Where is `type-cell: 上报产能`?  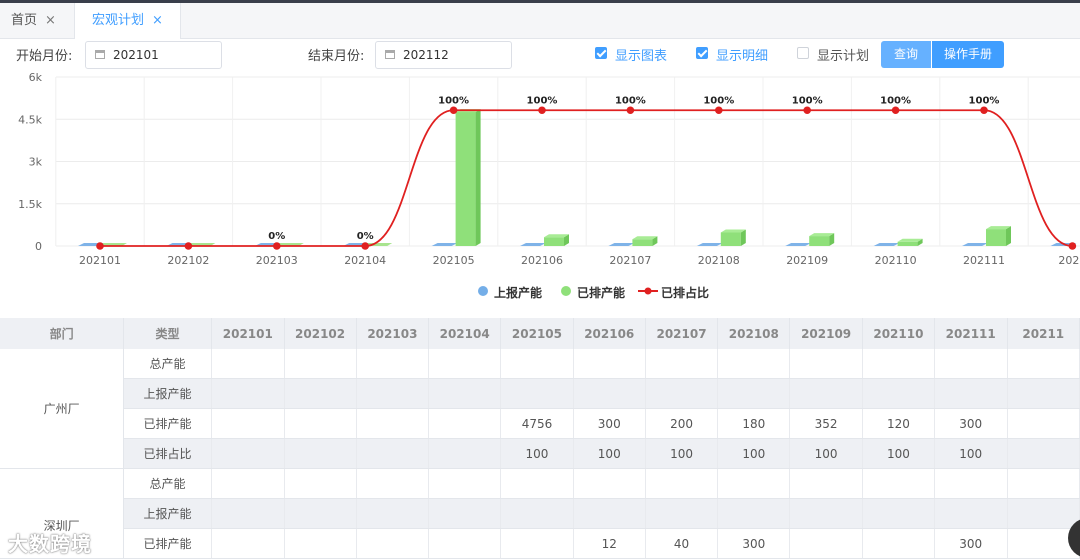
type-cell: 上报产能 is located at coordinates (167, 393).